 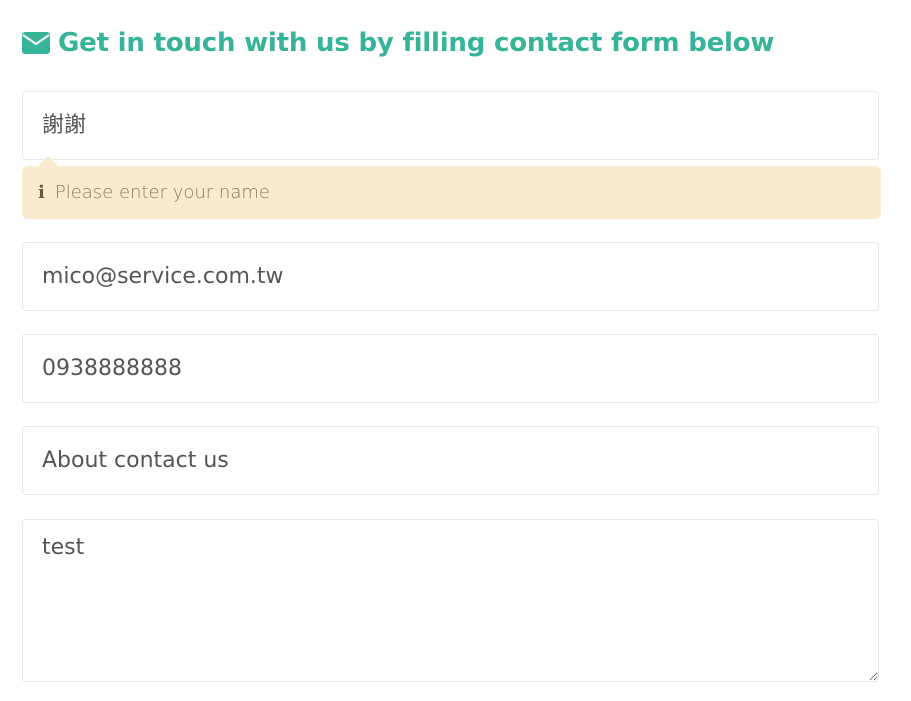 I want to click on phone-input, so click(x=450, y=368).